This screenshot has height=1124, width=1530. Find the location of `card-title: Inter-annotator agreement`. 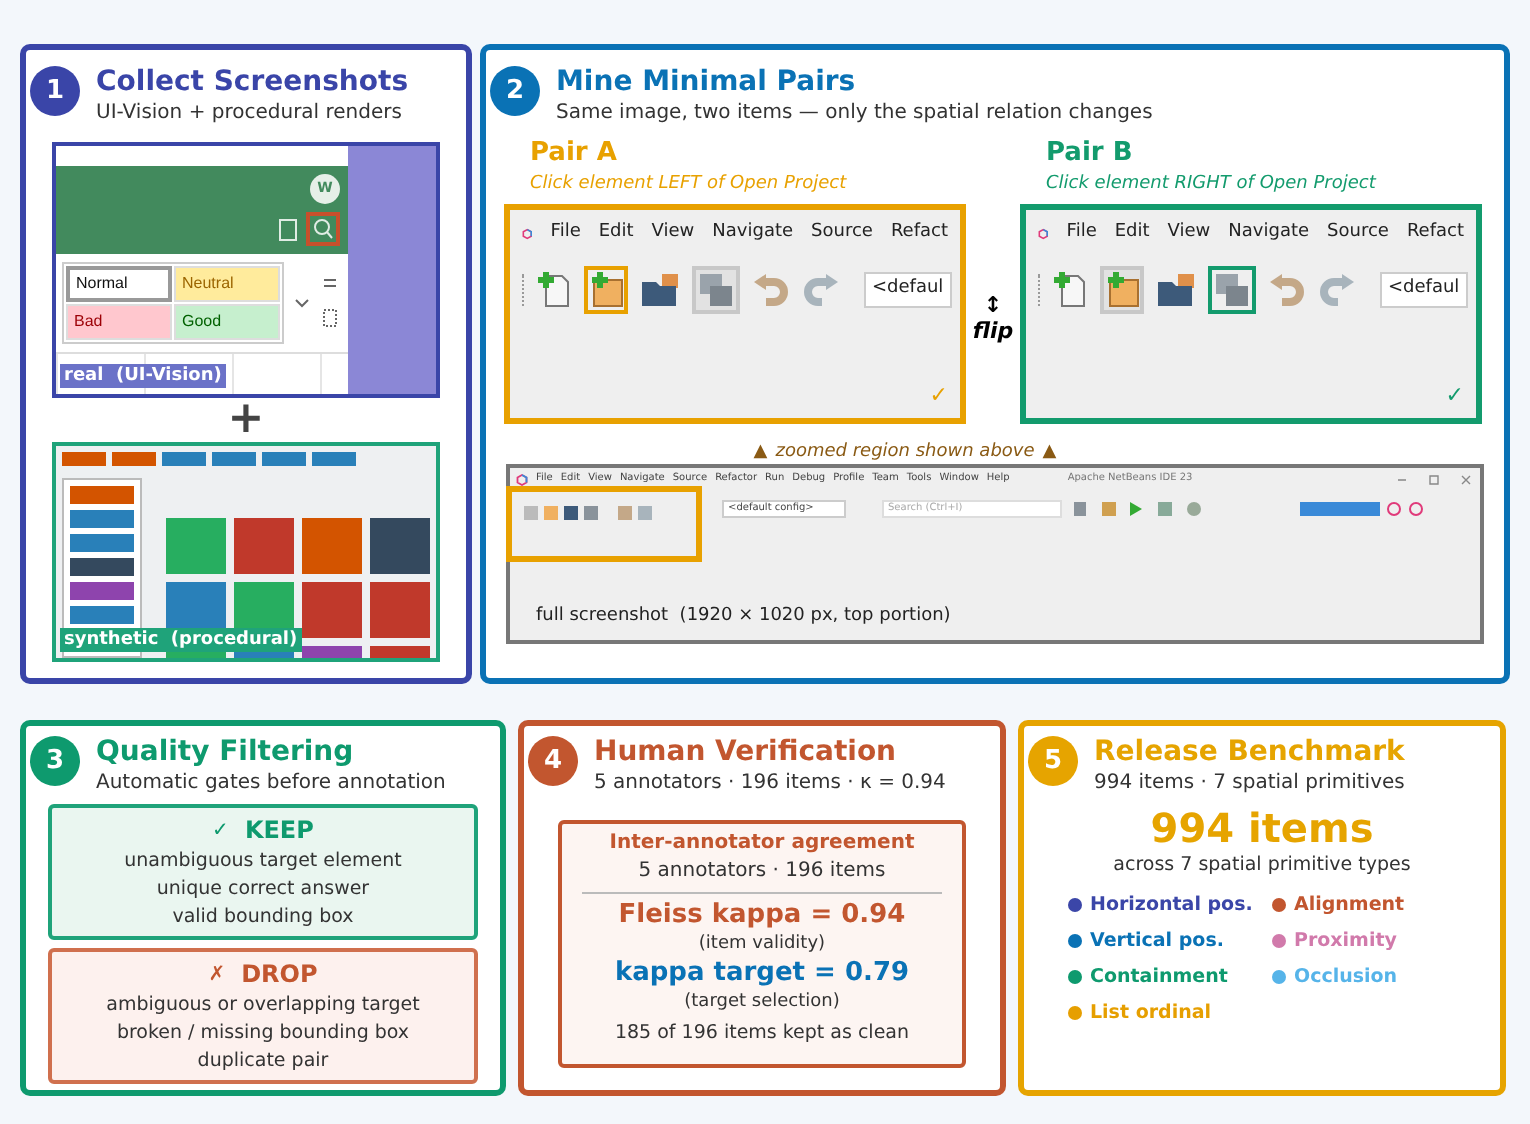

card-title: Inter-annotator agreement is located at coordinates (762, 844).